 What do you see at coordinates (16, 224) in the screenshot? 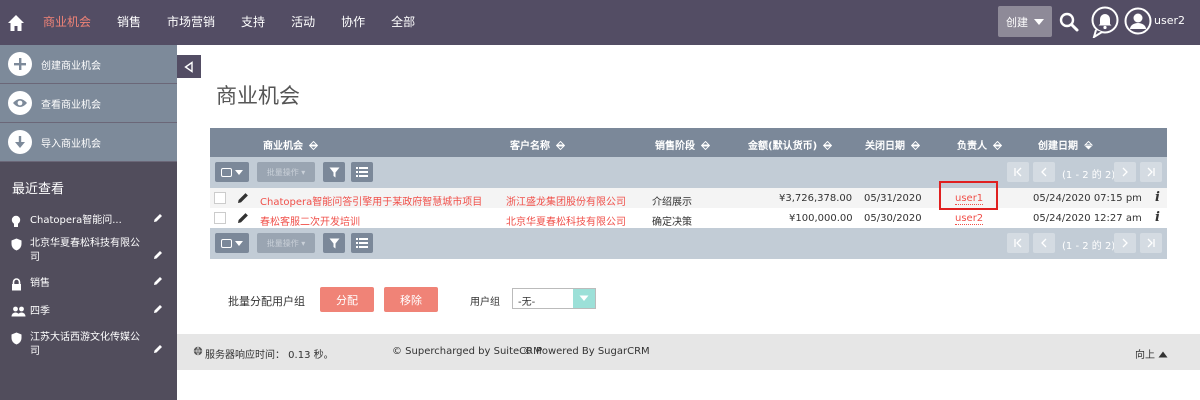
I see `lightbulb-icon` at bounding box center [16, 224].